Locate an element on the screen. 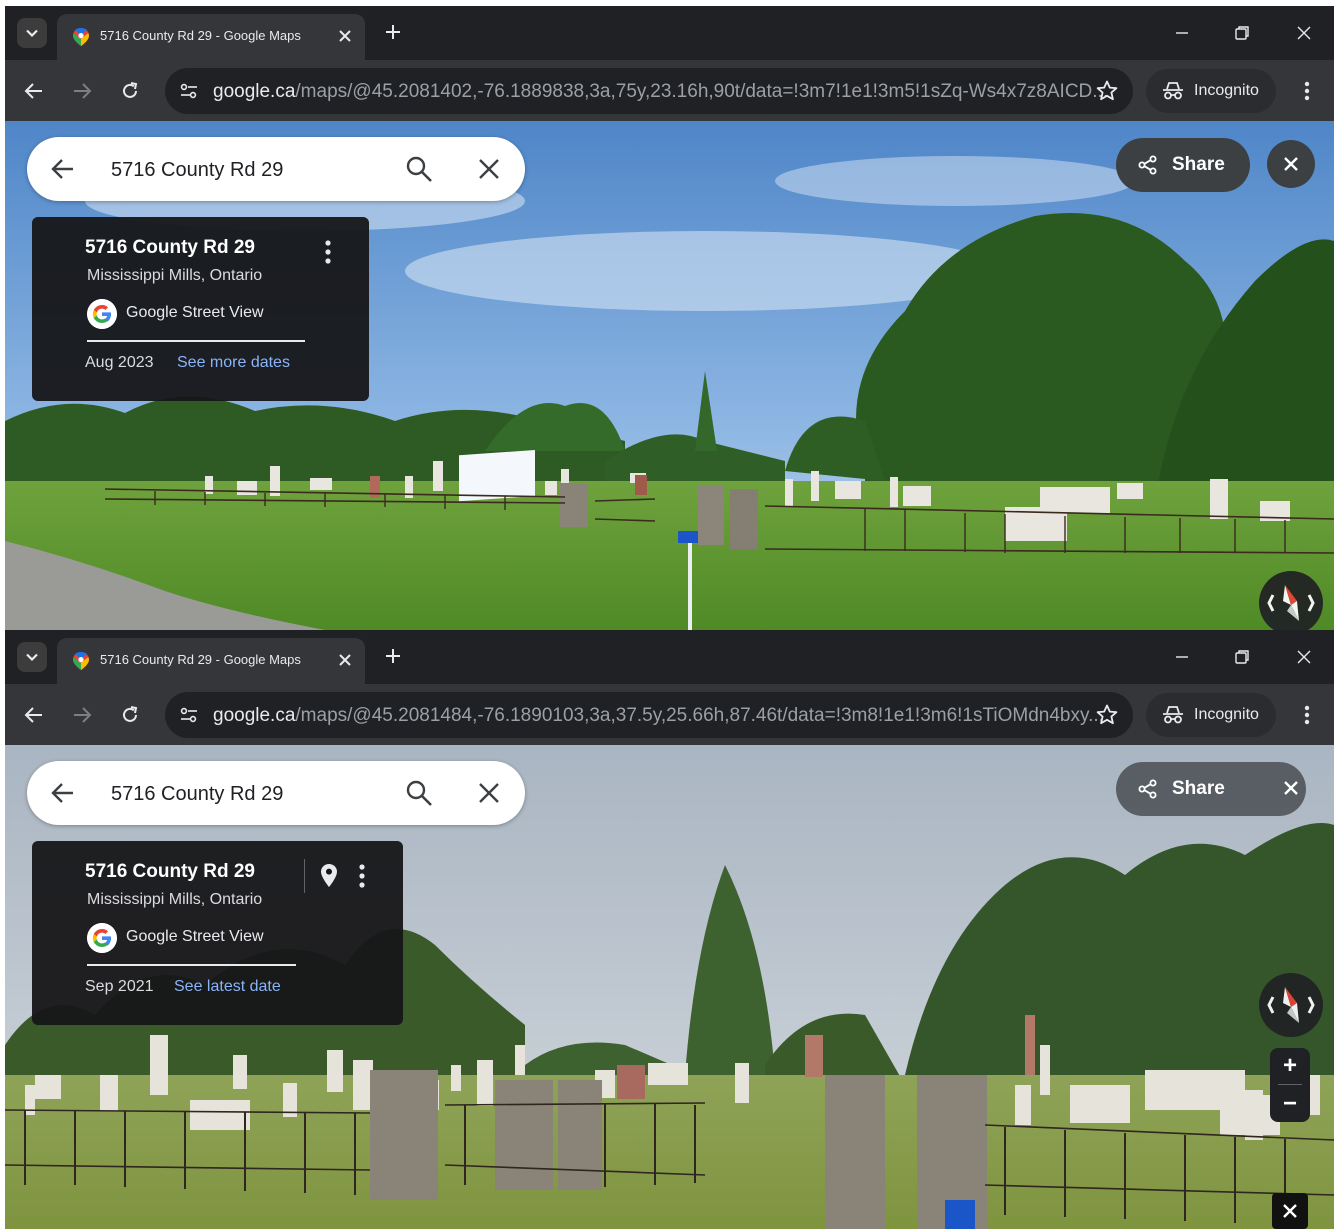 The width and height of the screenshot is (1338, 1229). share-icon is located at coordinates (1147, 165).